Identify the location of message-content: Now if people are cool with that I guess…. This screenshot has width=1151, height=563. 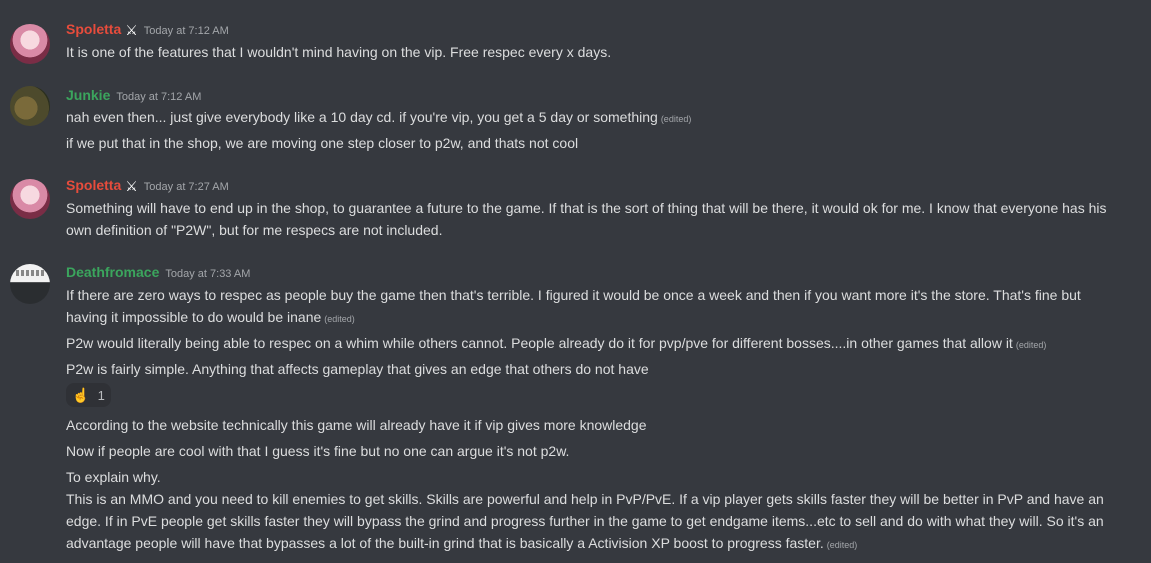
(318, 451).